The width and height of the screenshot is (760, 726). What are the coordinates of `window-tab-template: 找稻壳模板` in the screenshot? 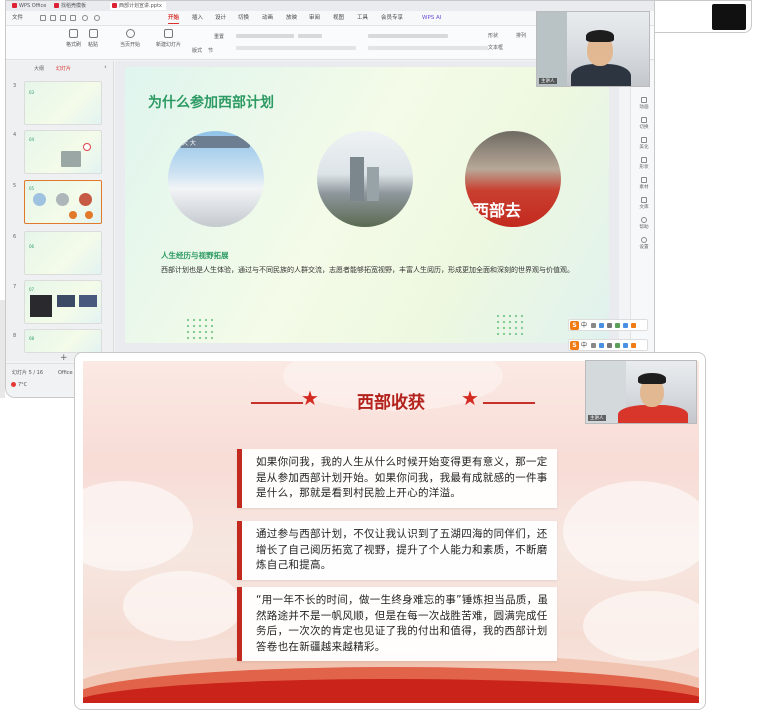 It's located at (69, 6).